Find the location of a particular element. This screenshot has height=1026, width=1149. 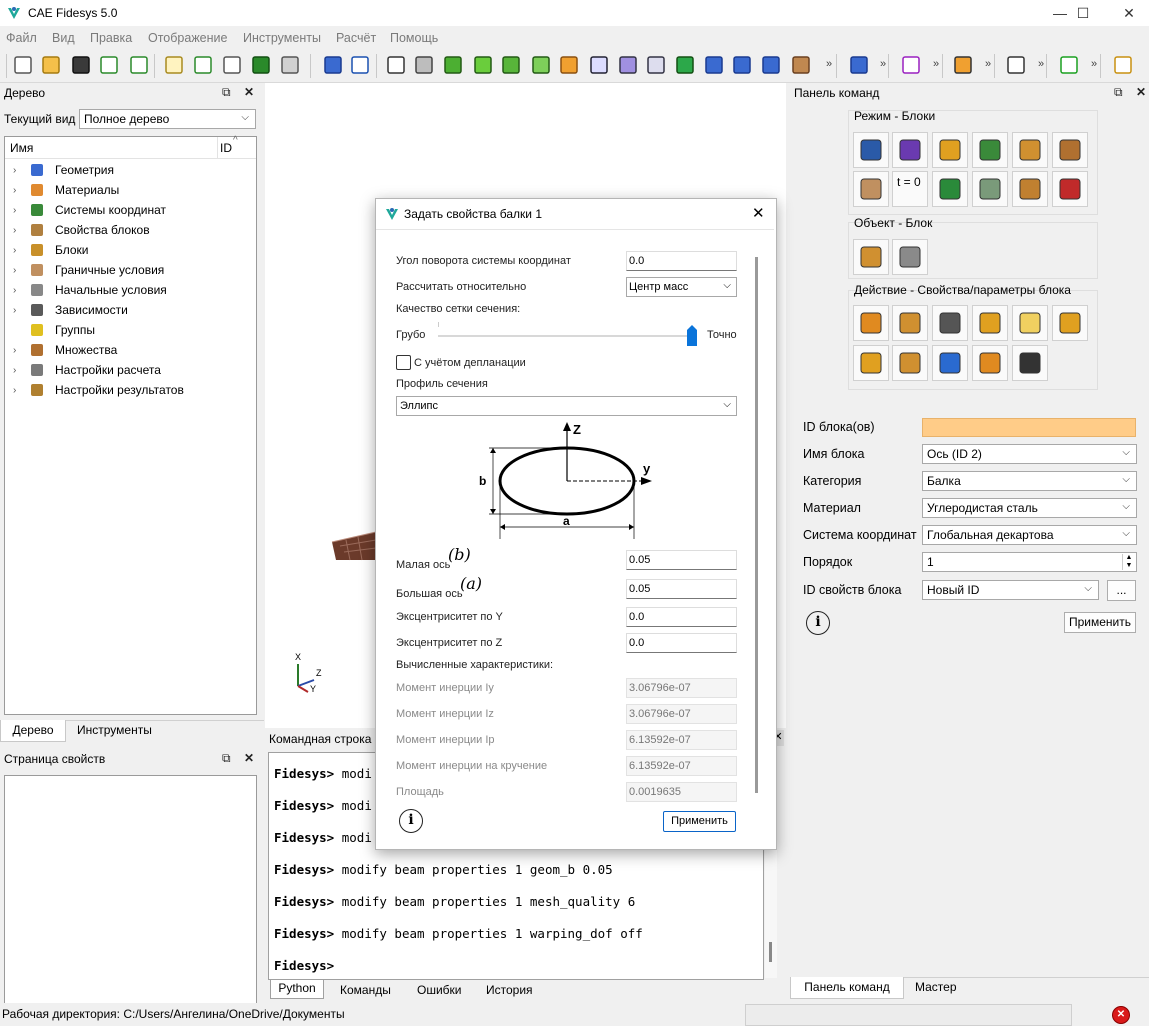

view-select: Полное дерево ⌵ is located at coordinates (167, 119).